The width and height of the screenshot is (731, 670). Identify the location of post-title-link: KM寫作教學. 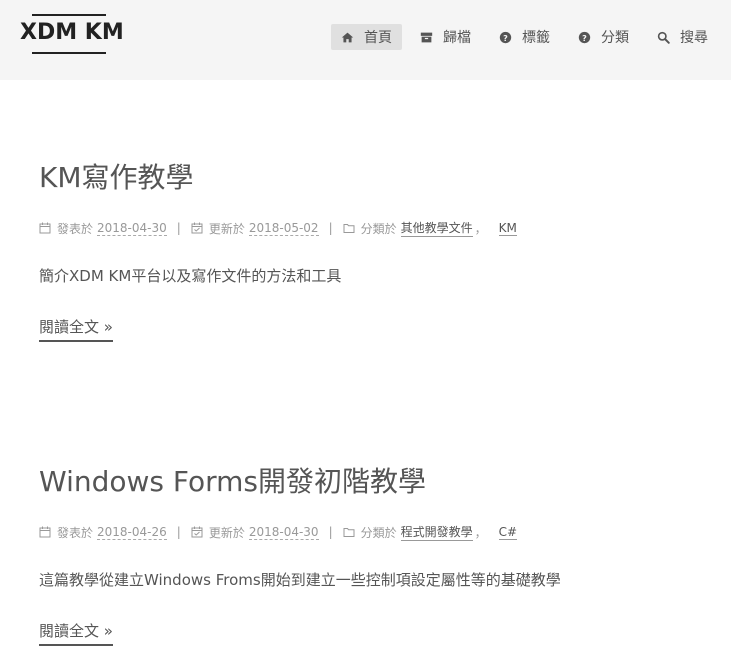
(116, 176).